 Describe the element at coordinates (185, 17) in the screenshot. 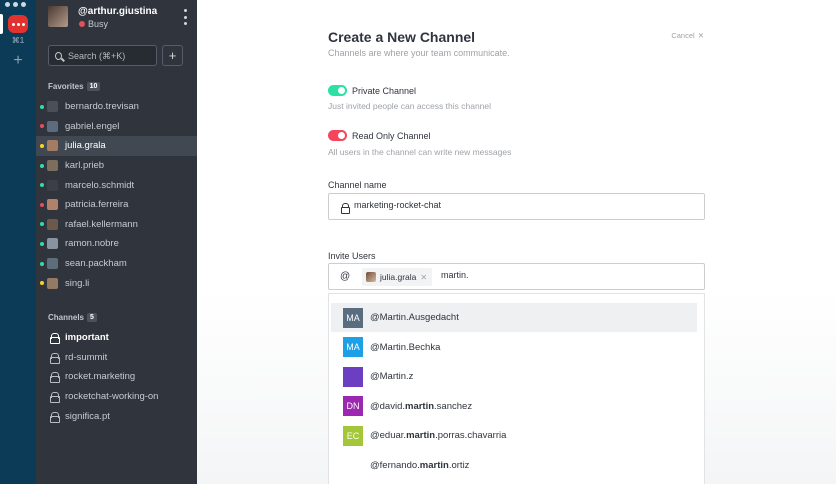

I see `kebab-menu-icon` at that location.